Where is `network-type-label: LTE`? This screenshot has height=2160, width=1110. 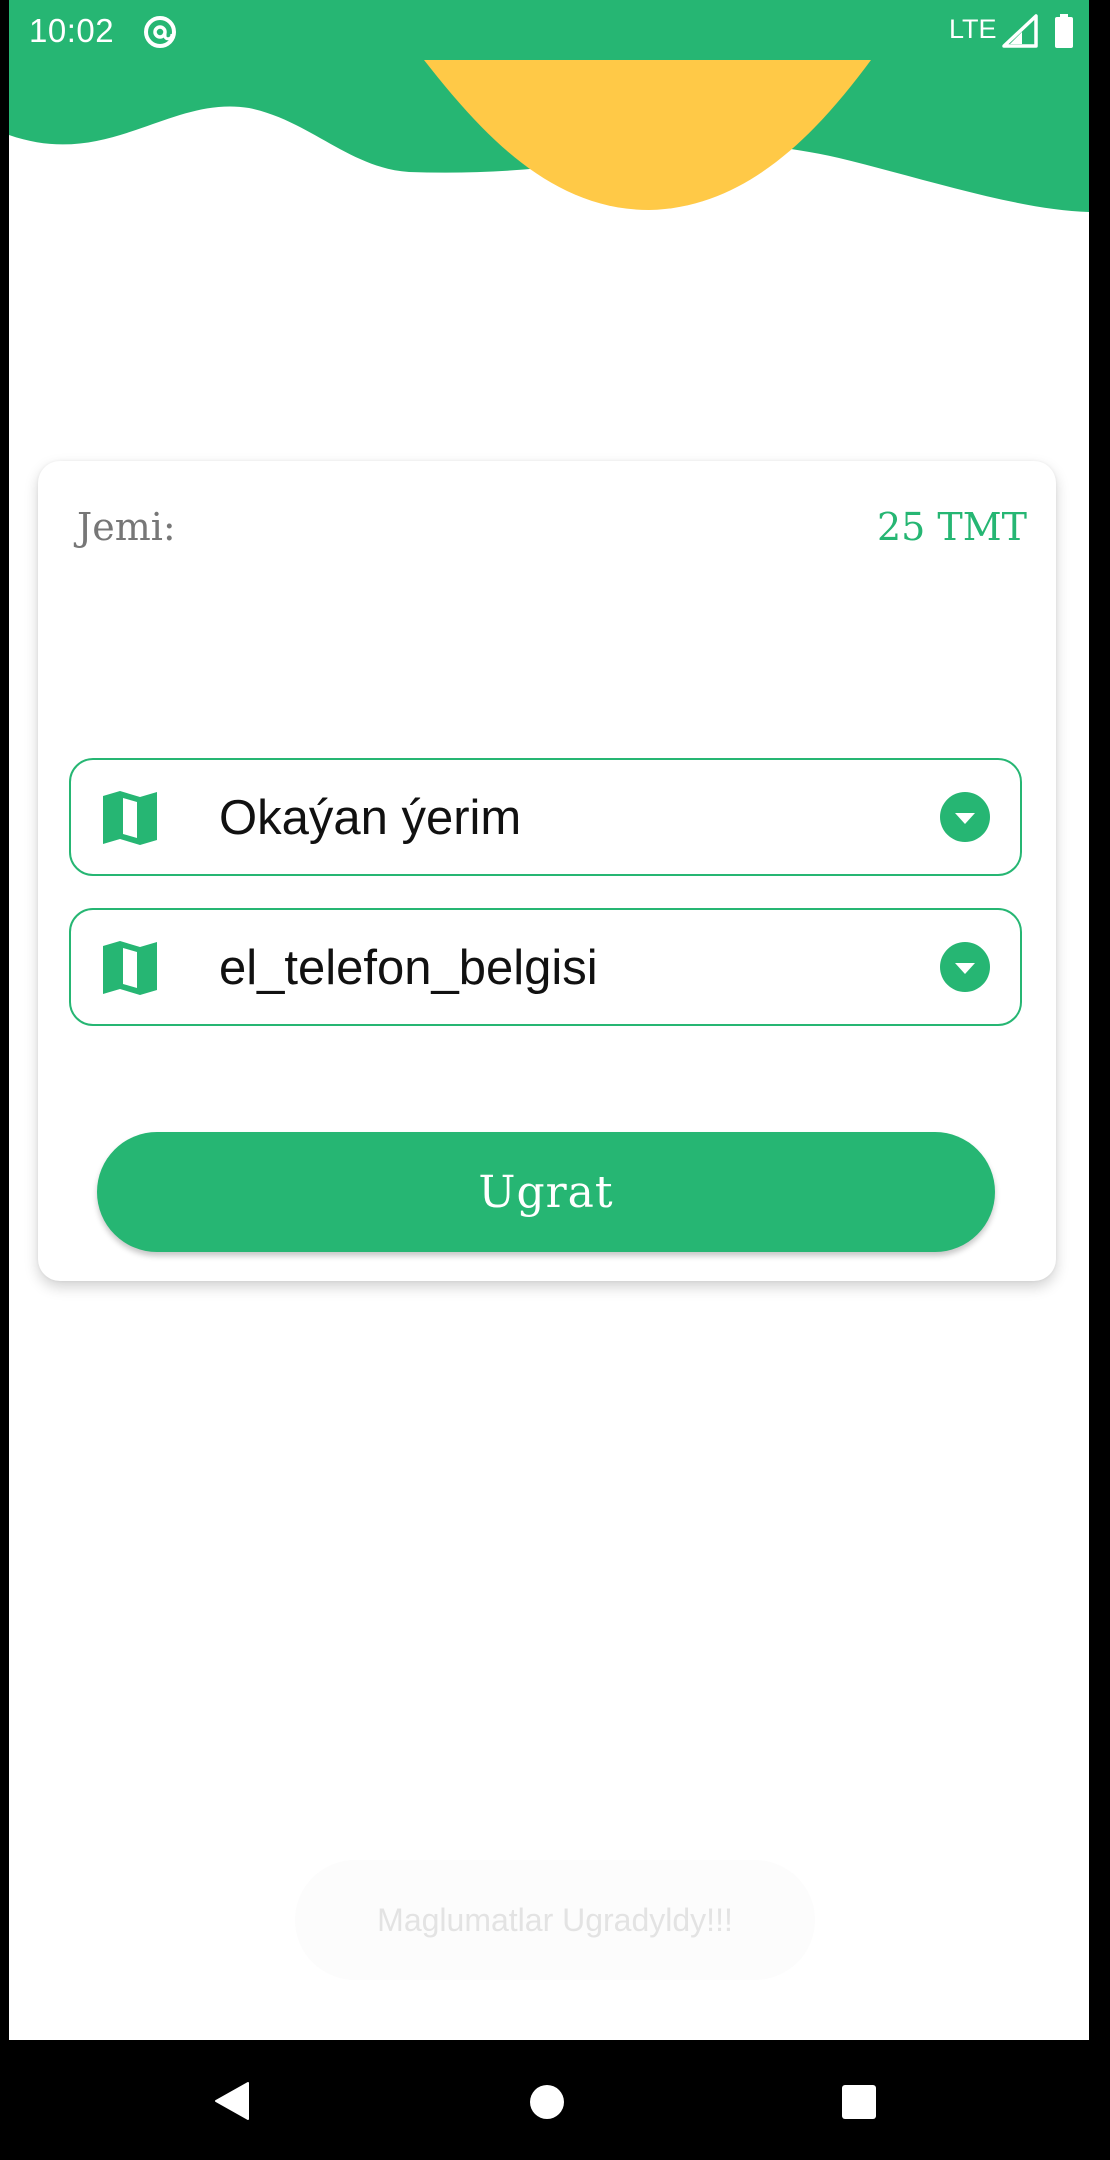
network-type-label: LTE is located at coordinates (973, 29).